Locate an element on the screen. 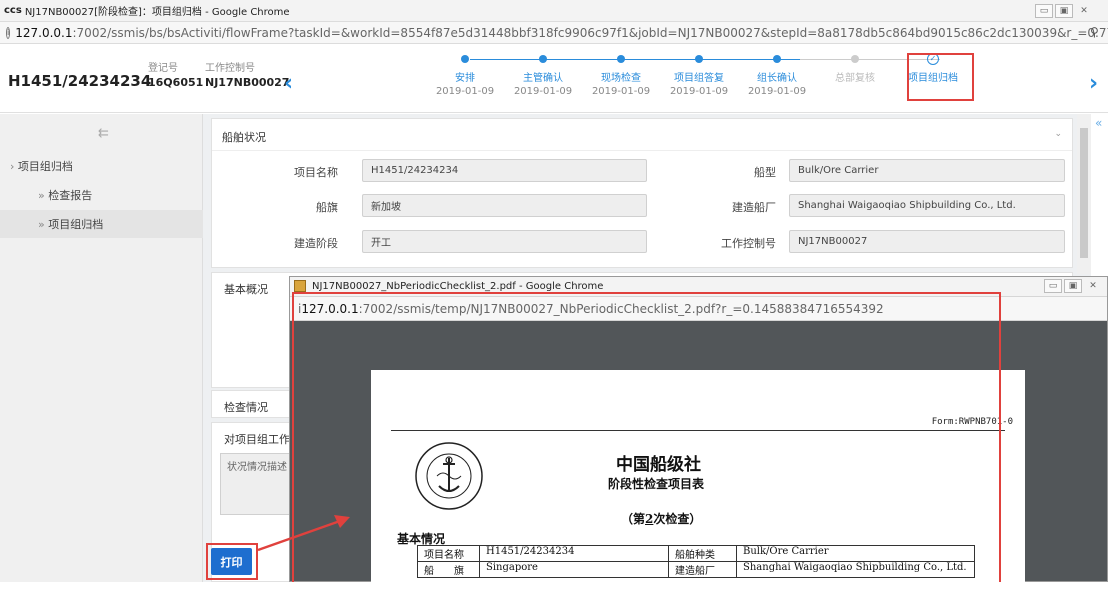 The width and height of the screenshot is (1108, 590). field-label: 工作控制号 is located at coordinates (739, 243).